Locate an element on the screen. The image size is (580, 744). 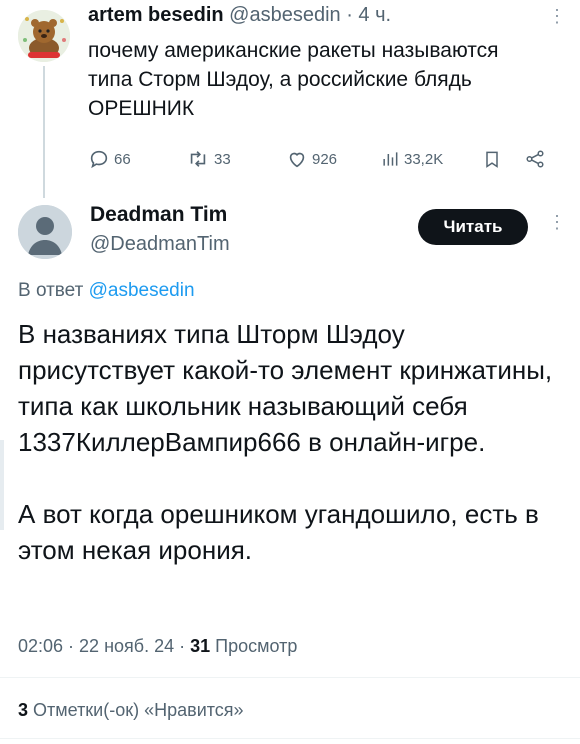
retweet-icon is located at coordinates (198, 159).